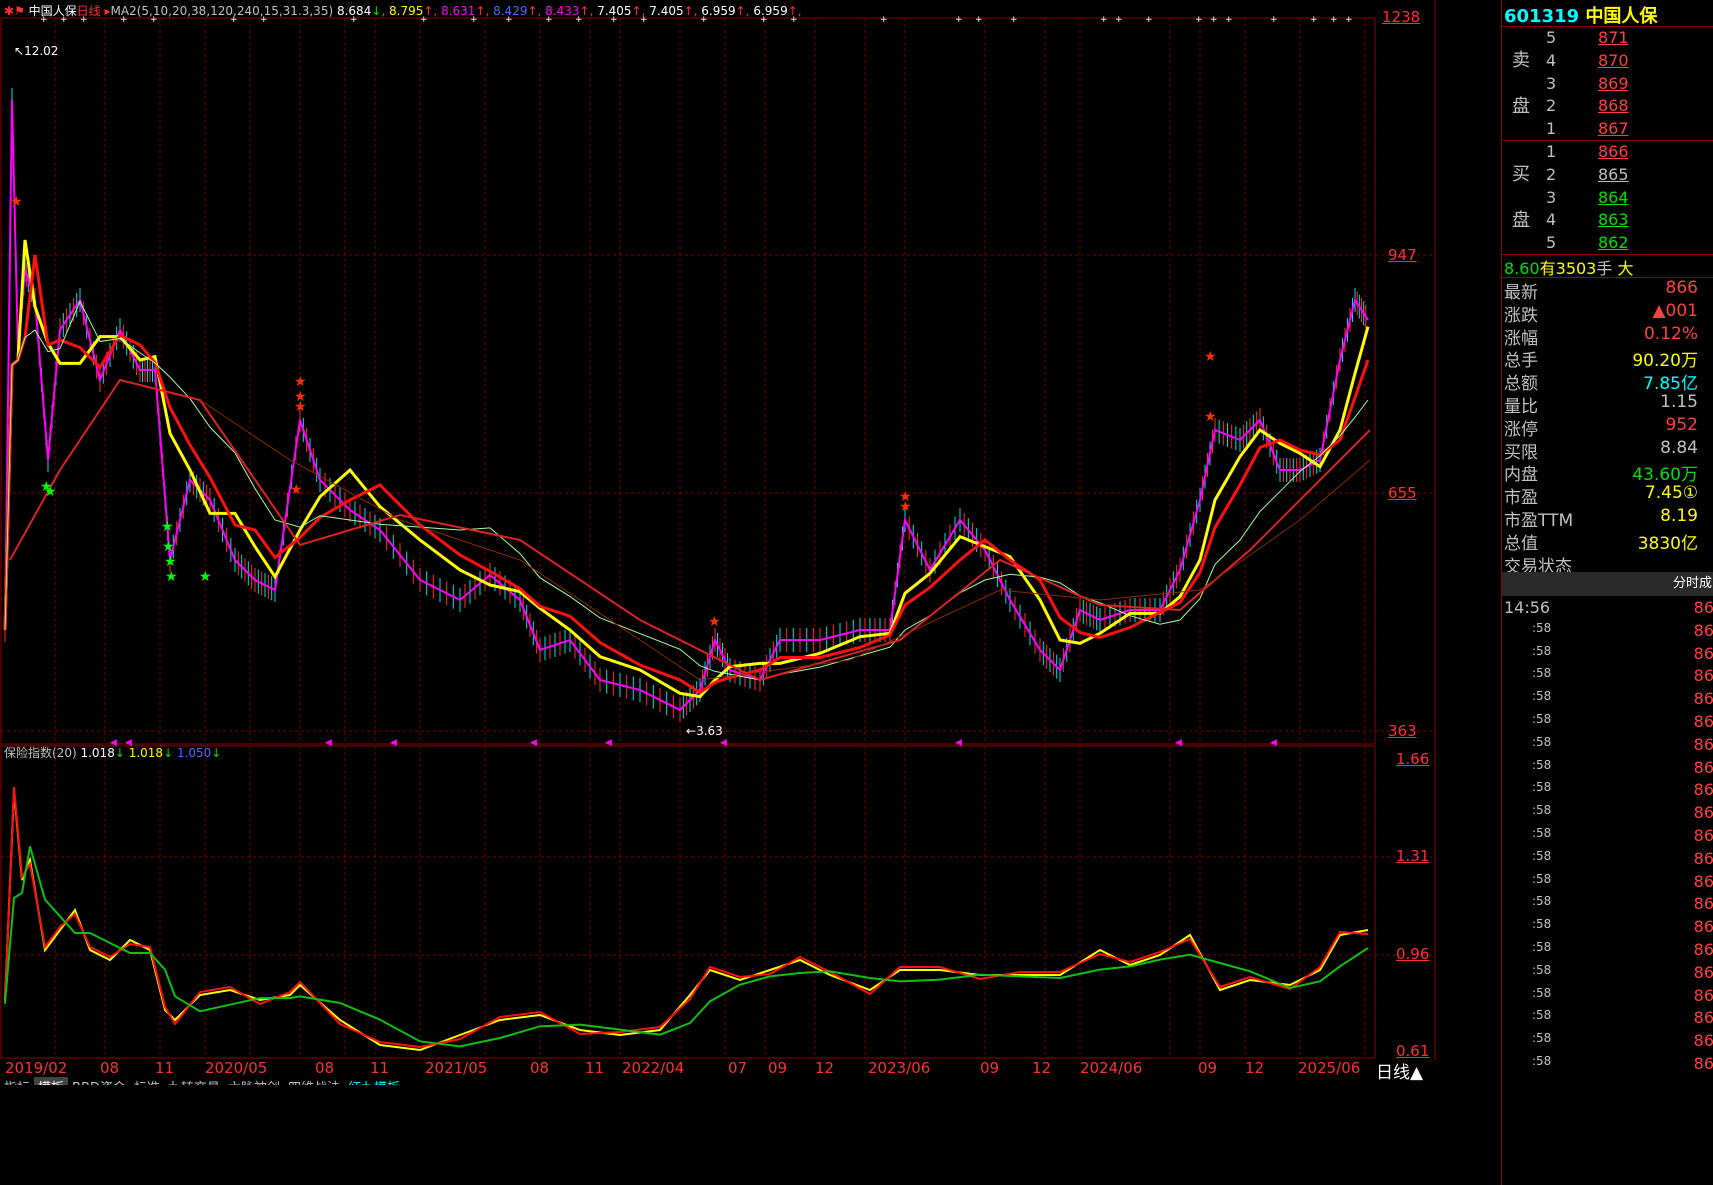 The width and height of the screenshot is (1713, 1185). Describe the element at coordinates (1607, 584) in the screenshot. I see `tick-header: 分时成` at that location.